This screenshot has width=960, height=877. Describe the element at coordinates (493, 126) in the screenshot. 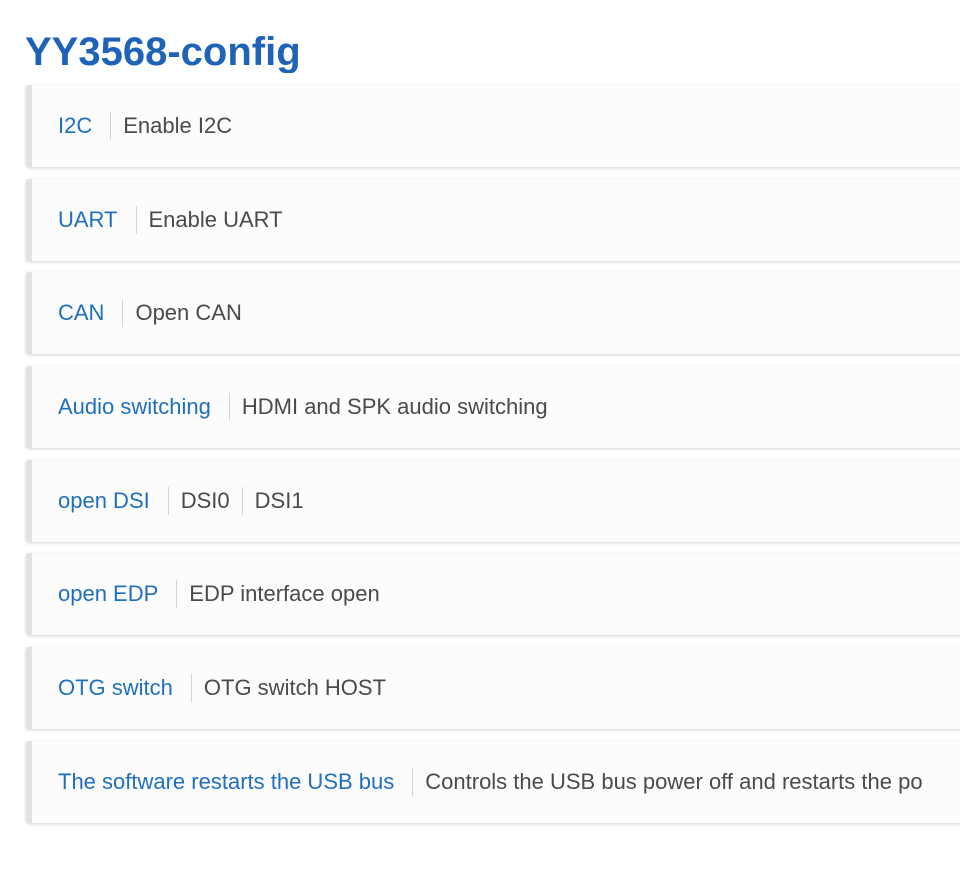

I see `menu-item-i2c: I2C Enable I2C` at that location.